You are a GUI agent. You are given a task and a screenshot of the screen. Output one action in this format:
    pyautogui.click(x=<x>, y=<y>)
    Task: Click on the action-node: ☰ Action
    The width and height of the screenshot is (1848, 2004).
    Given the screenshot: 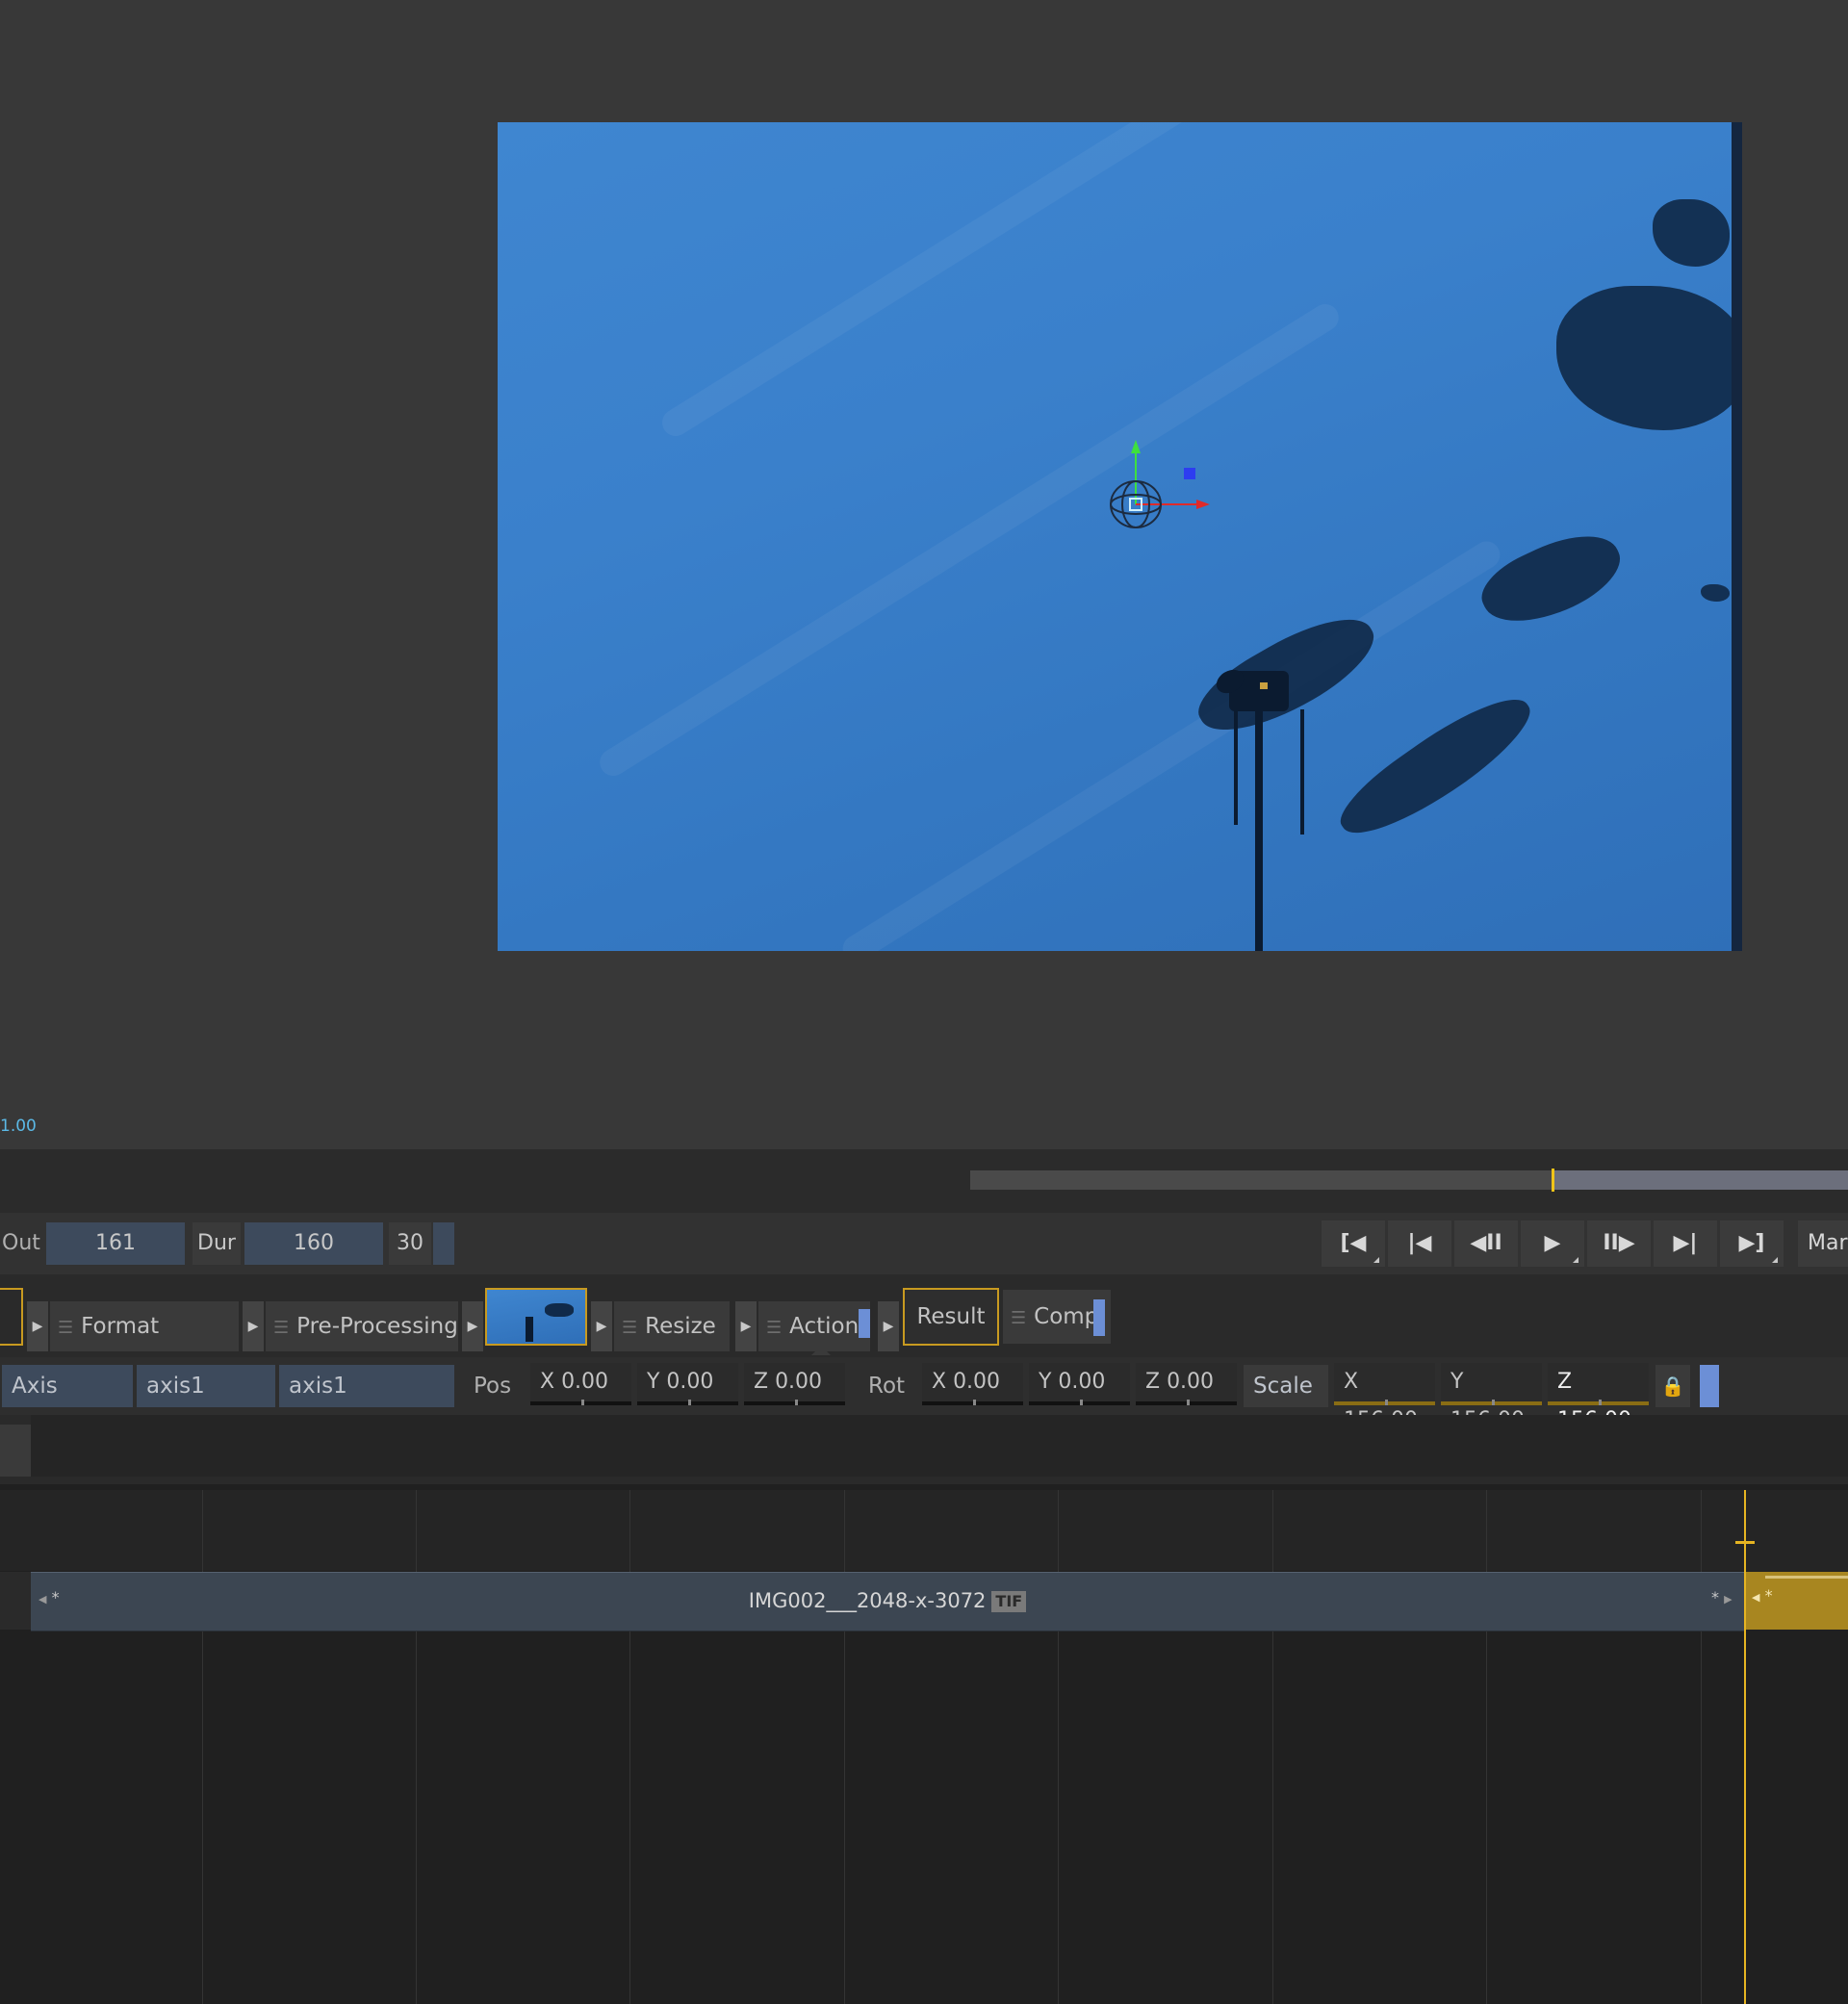 What is the action you would take?
    pyautogui.click(x=814, y=1326)
    